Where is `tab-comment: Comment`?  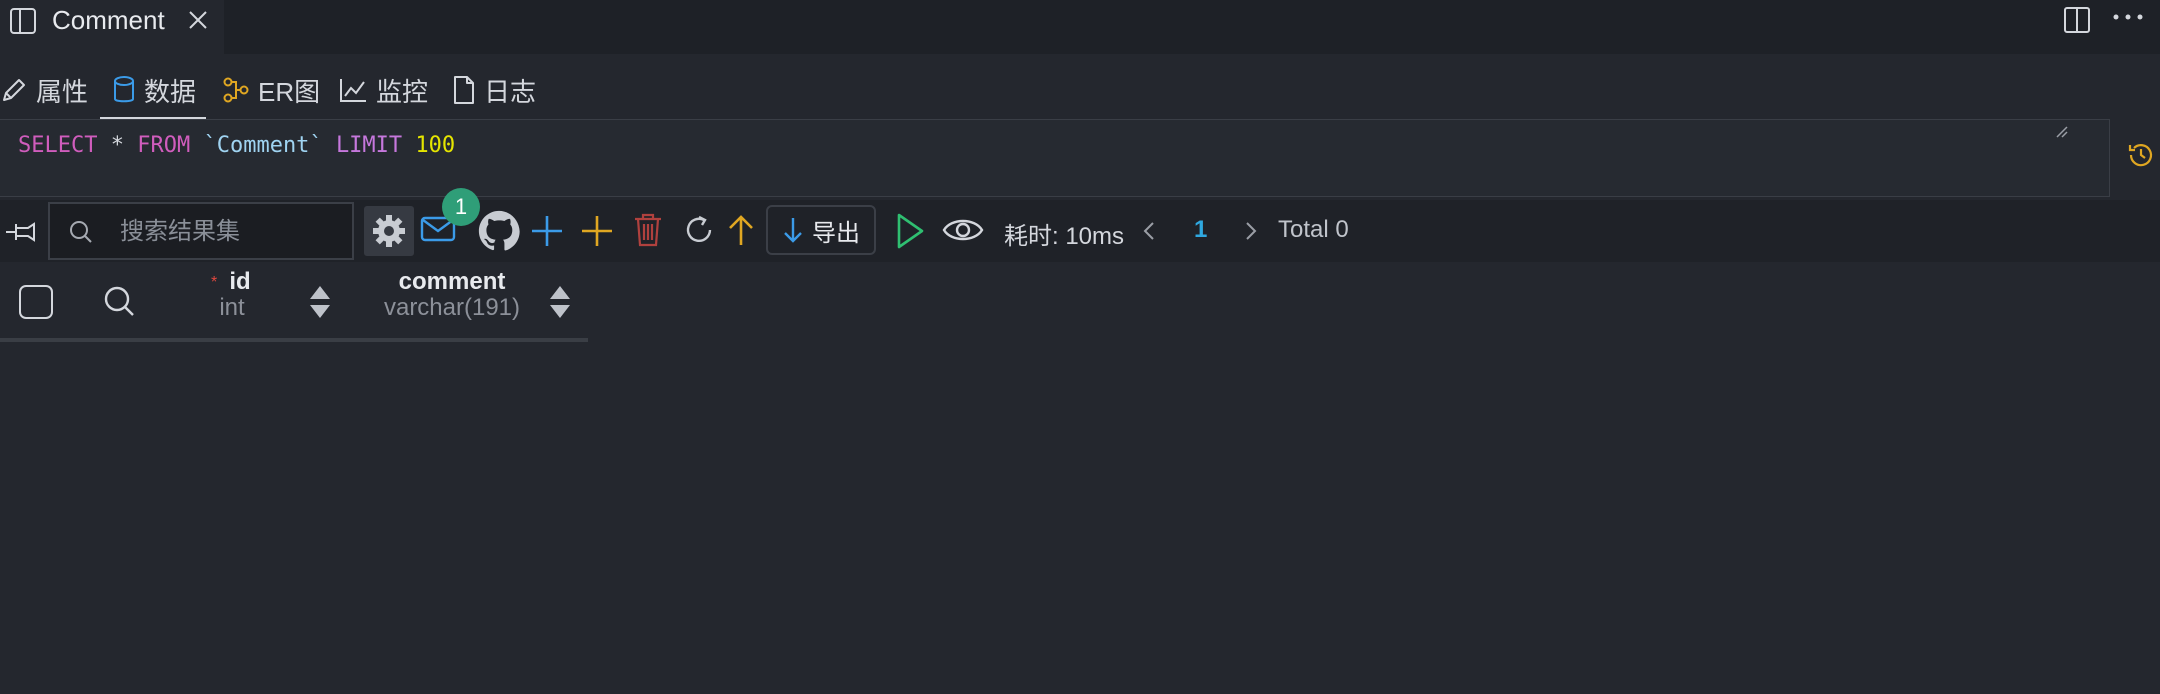 tab-comment: Comment is located at coordinates (112, 27).